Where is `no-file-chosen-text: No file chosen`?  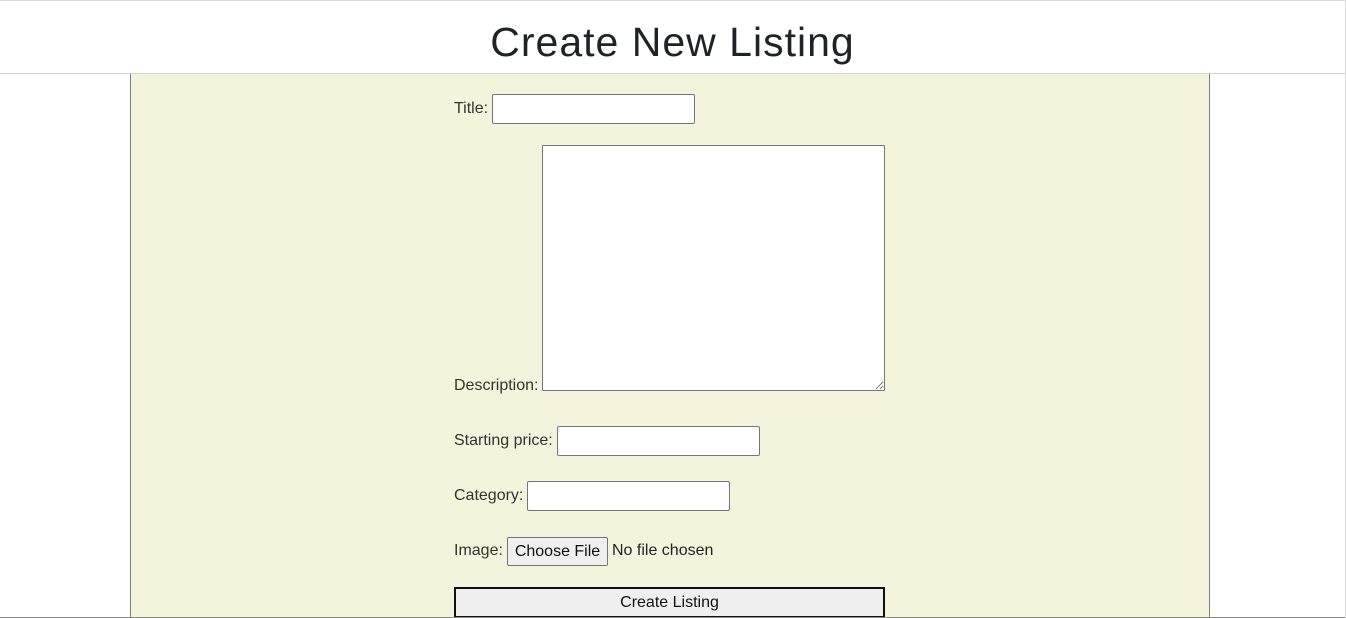
no-file-chosen-text: No file chosen is located at coordinates (663, 550).